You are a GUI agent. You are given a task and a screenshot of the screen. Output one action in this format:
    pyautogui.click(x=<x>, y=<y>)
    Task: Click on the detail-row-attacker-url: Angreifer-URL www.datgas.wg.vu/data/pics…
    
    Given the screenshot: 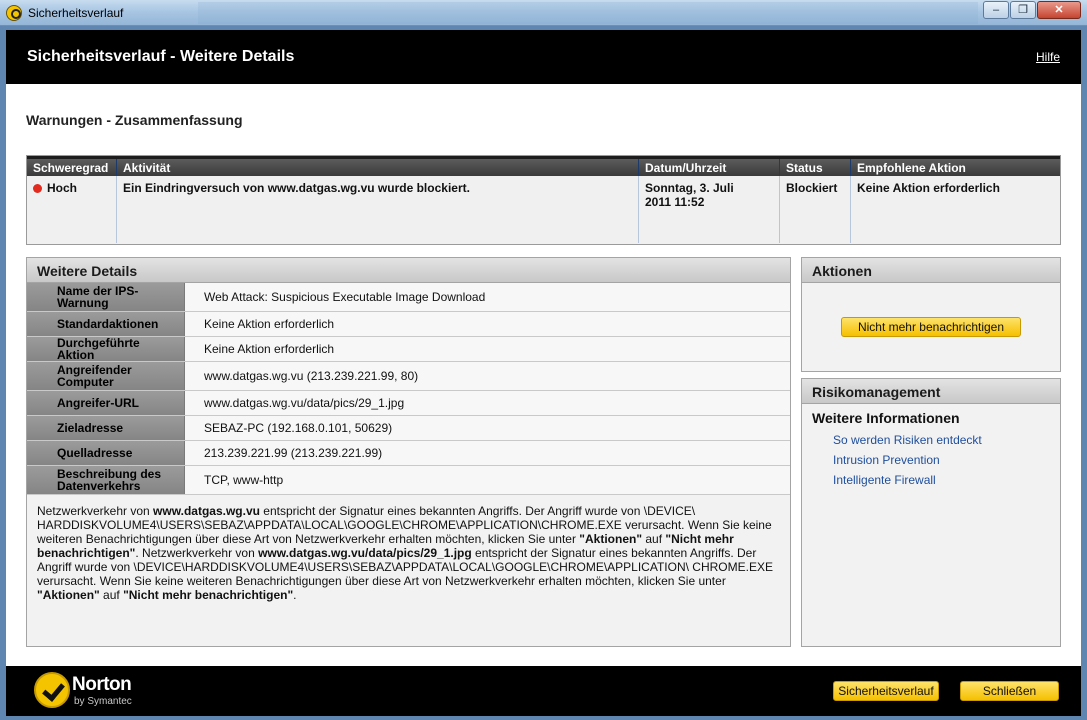 What is the action you would take?
    pyautogui.click(x=408, y=403)
    